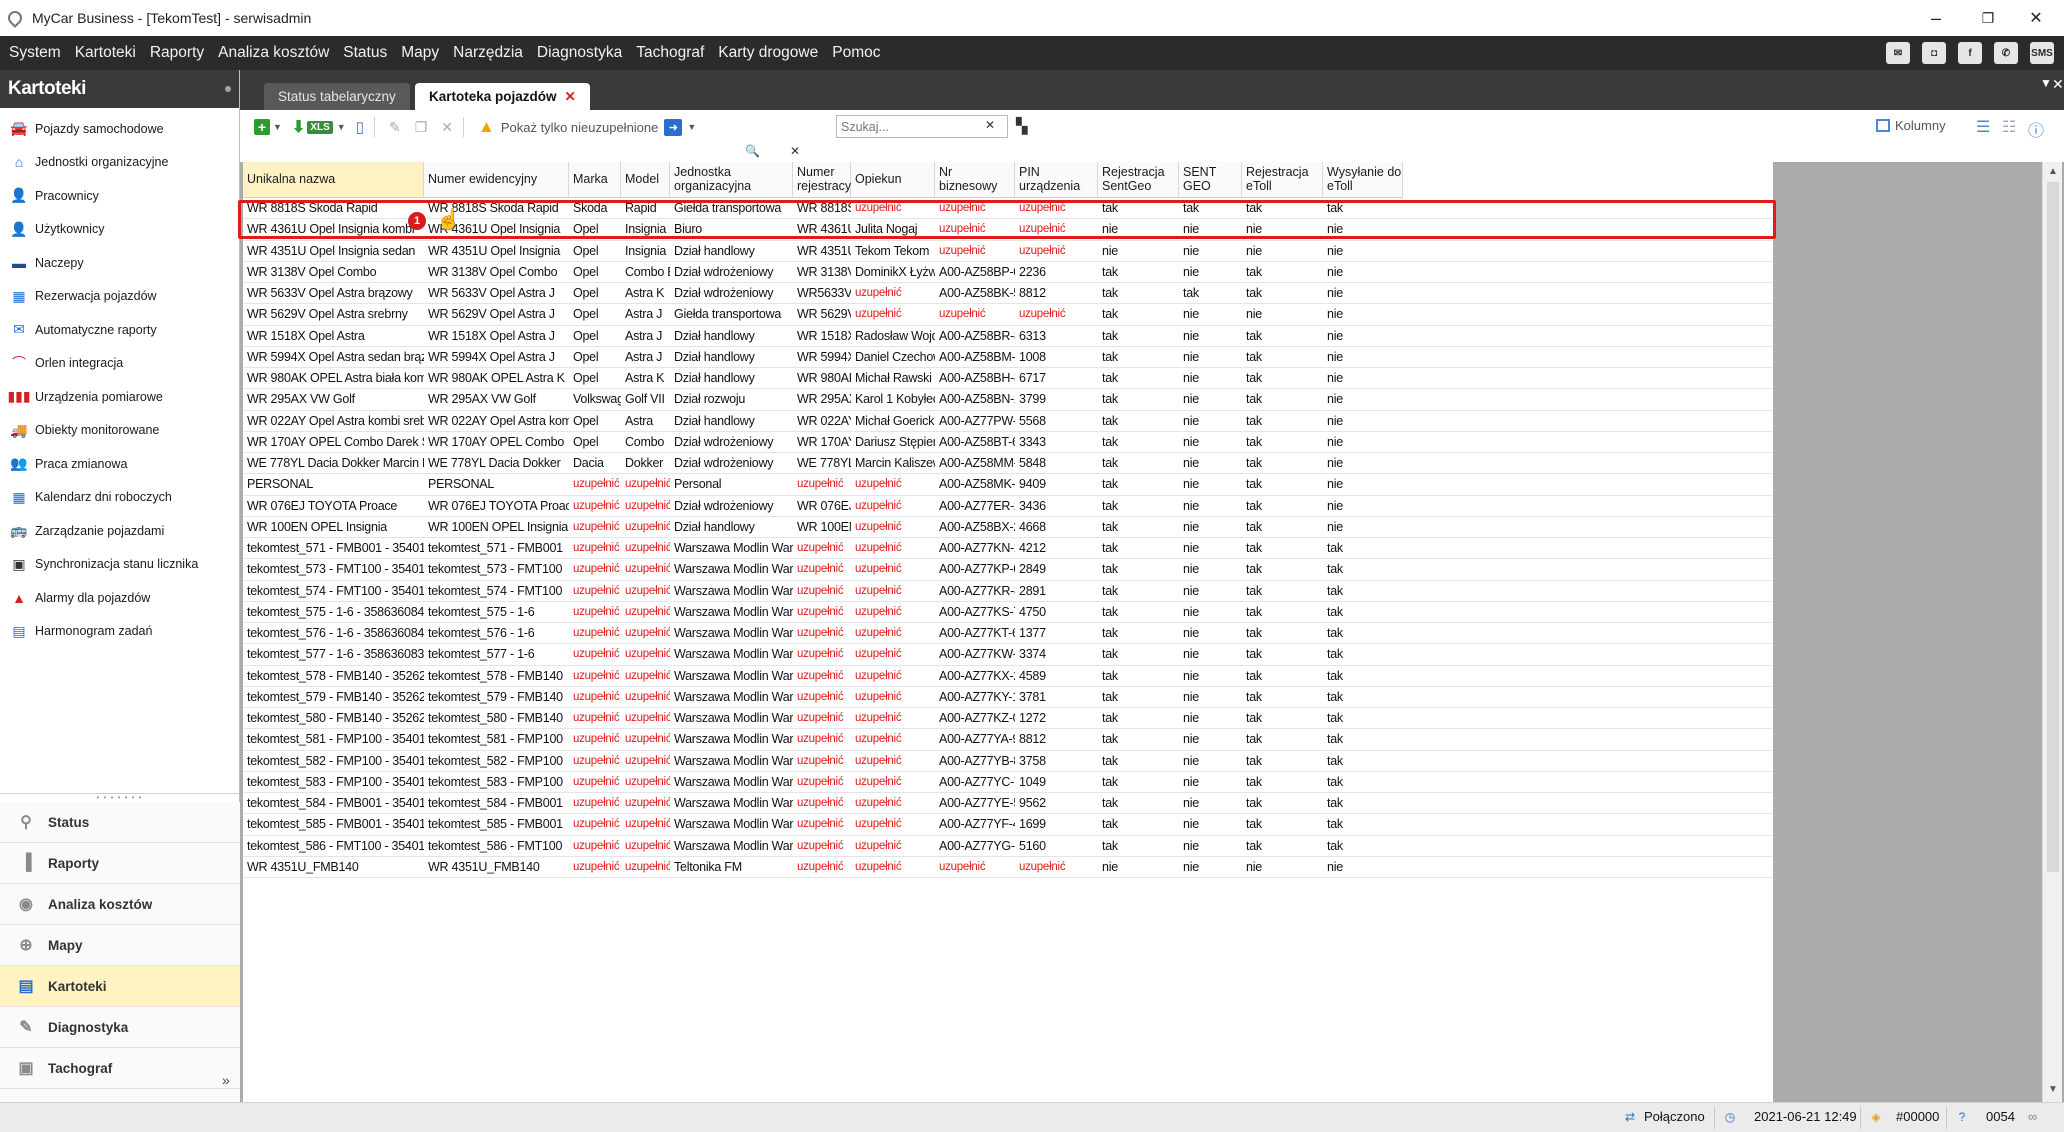 The width and height of the screenshot is (2064, 1132). Describe the element at coordinates (395, 127) in the screenshot. I see `edit-icon: ✎` at that location.